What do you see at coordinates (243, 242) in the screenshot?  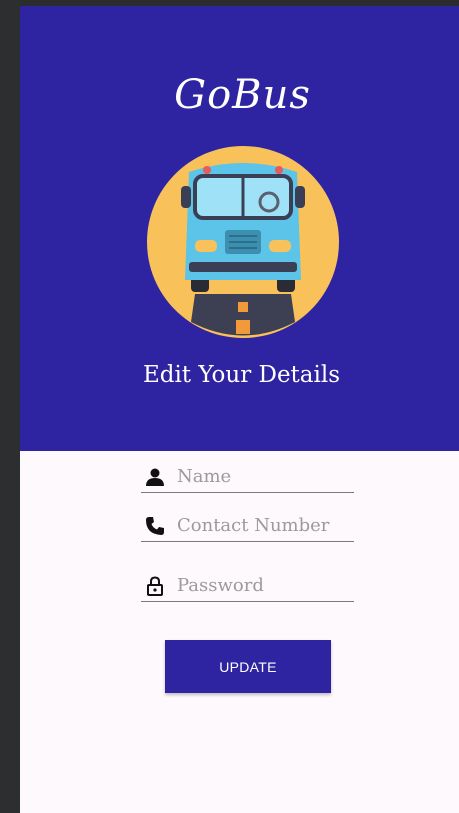 I see `bus-logo-icon` at bounding box center [243, 242].